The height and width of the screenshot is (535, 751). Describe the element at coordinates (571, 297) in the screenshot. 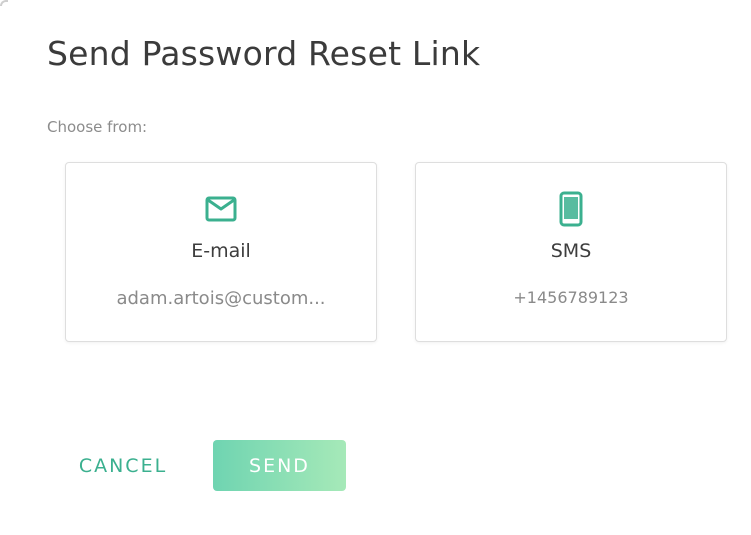

I see `phone-number: +1456789123` at that location.